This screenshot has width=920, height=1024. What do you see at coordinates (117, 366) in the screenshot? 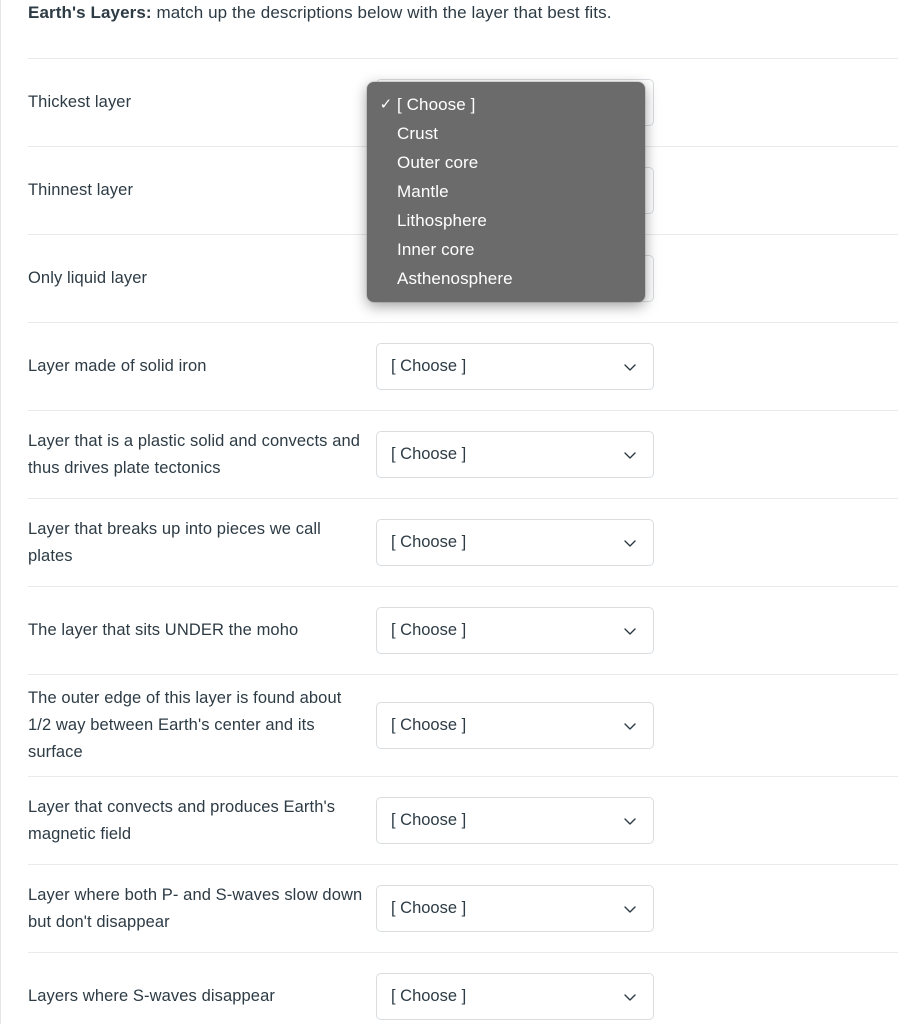
I see `question-label: Layer made of solid iron` at bounding box center [117, 366].